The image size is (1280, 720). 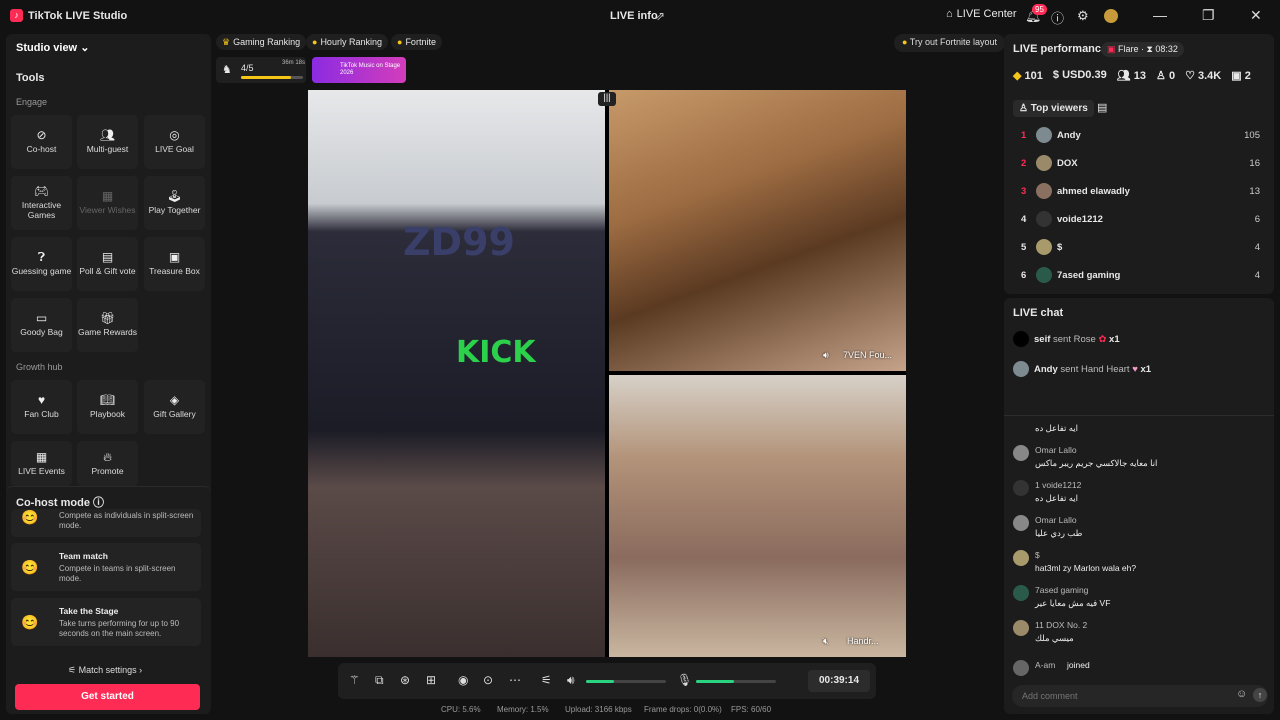 I want to click on volume-icon: 🔊︎, so click(x=571, y=680).